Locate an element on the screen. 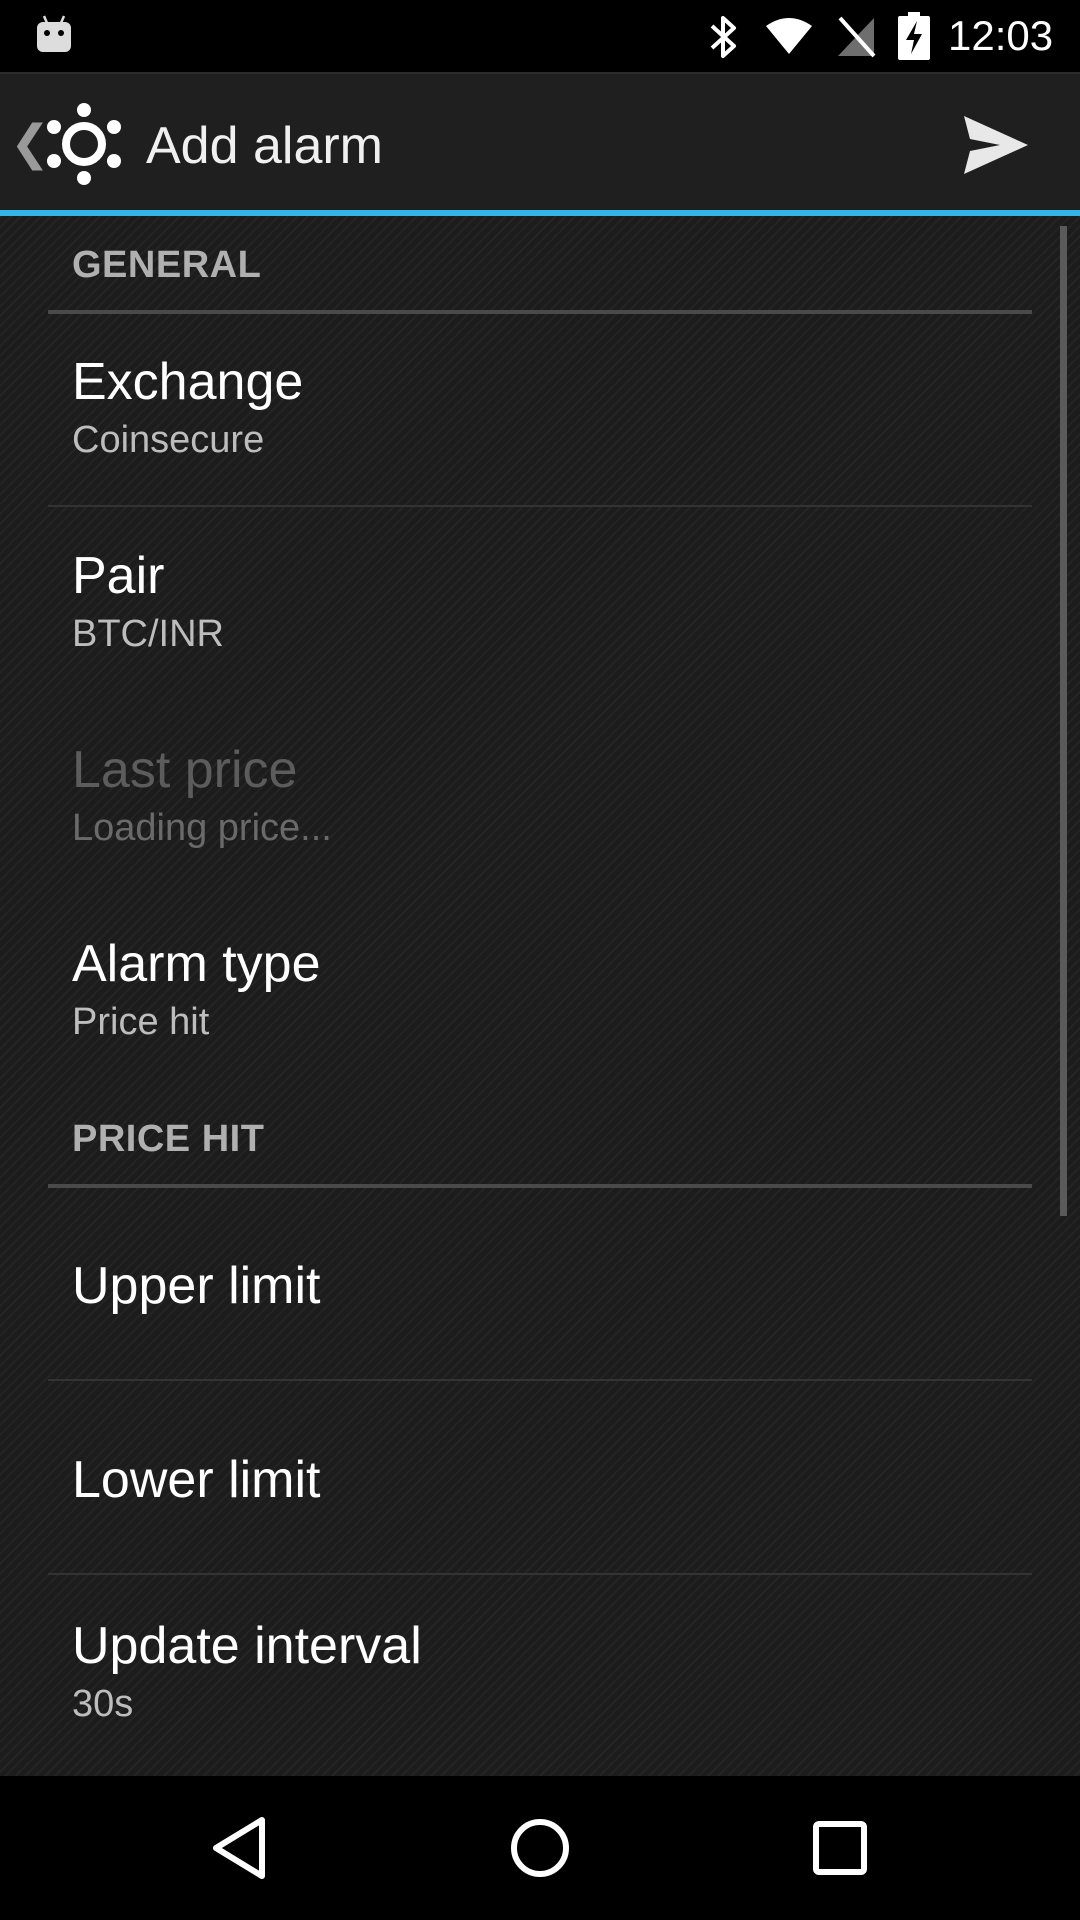  pref-title: Upper limit is located at coordinates (196, 1286).